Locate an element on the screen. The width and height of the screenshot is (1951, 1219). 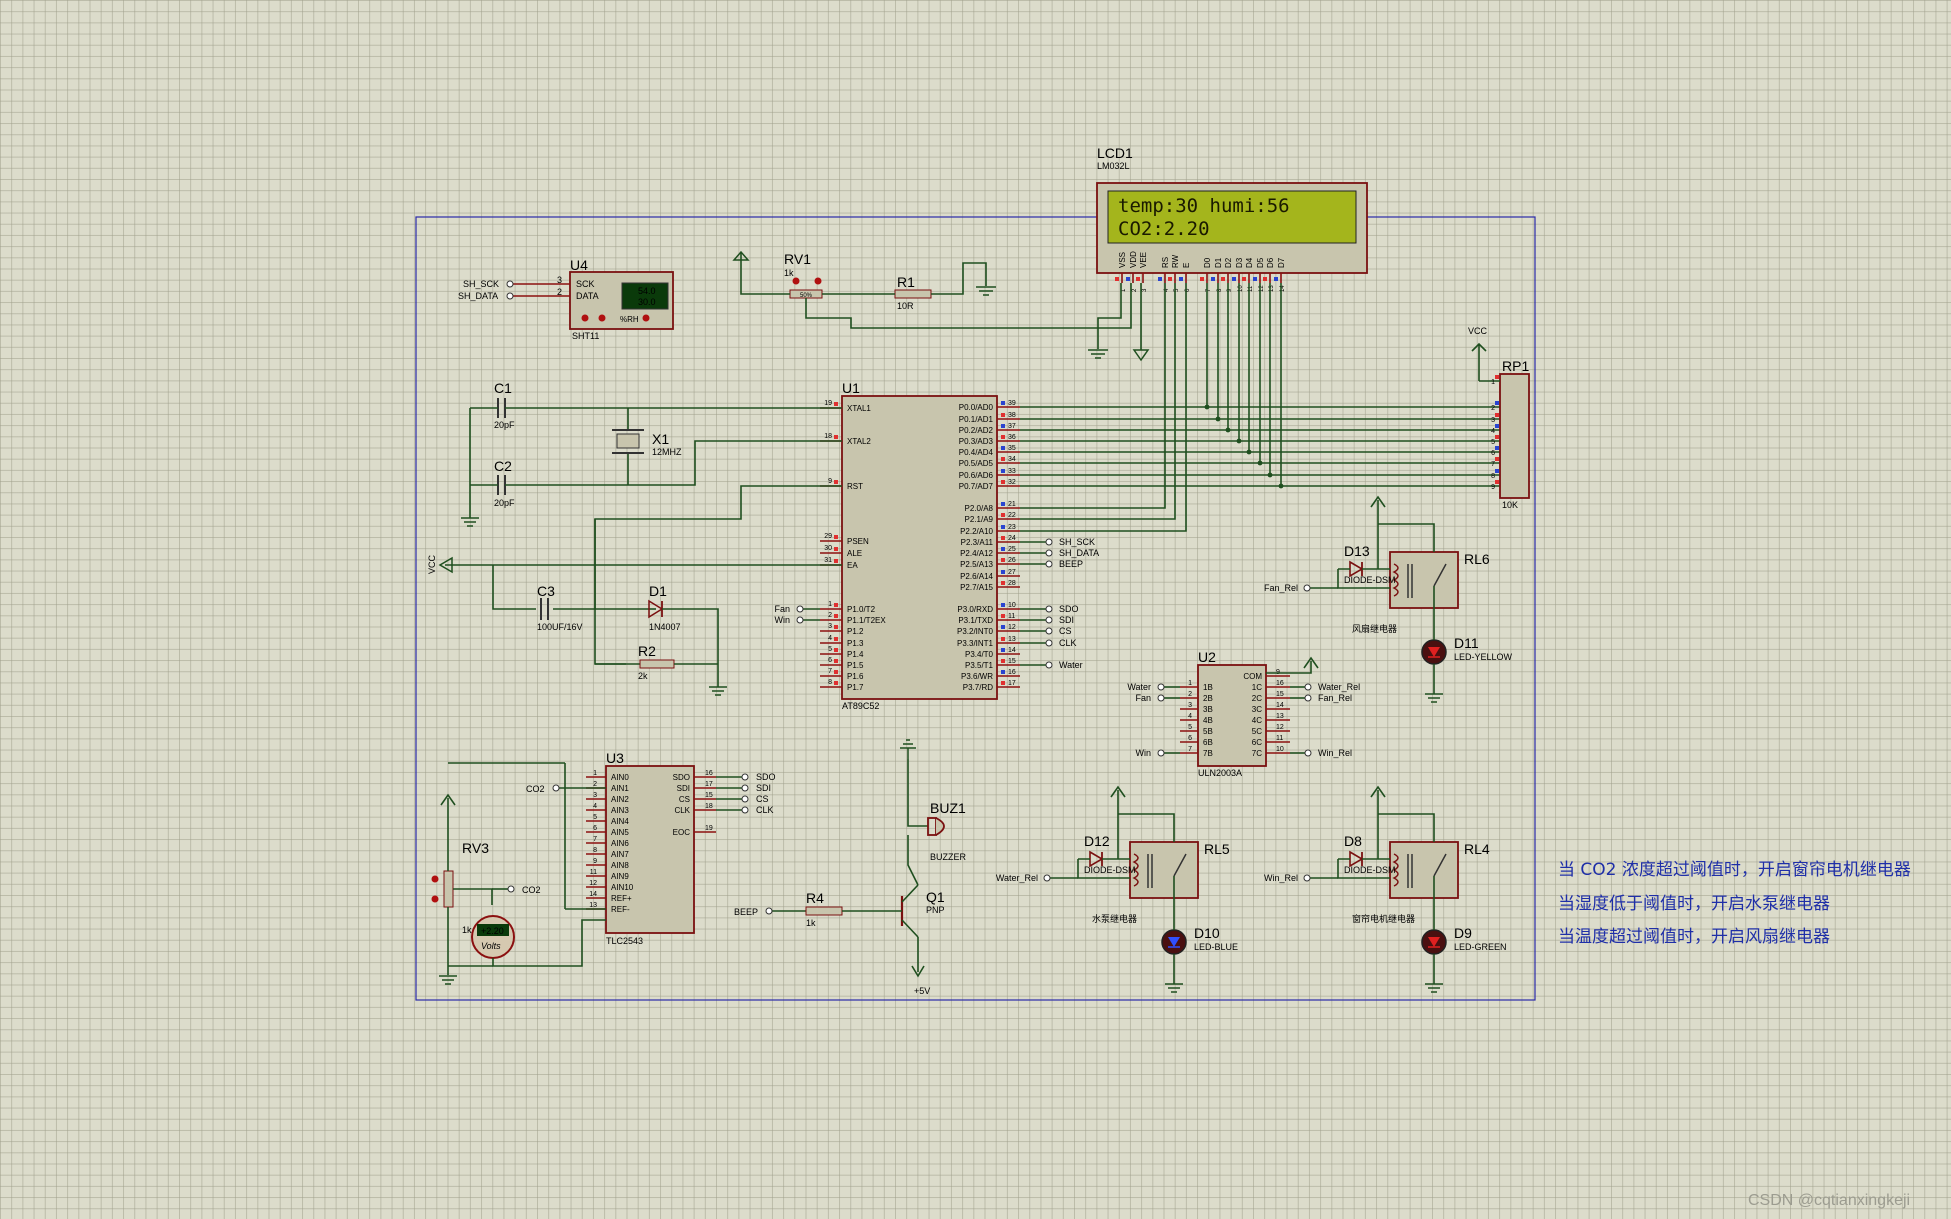
watermark: CSDN @cqtianxingkeji is located at coordinates (1829, 1200).